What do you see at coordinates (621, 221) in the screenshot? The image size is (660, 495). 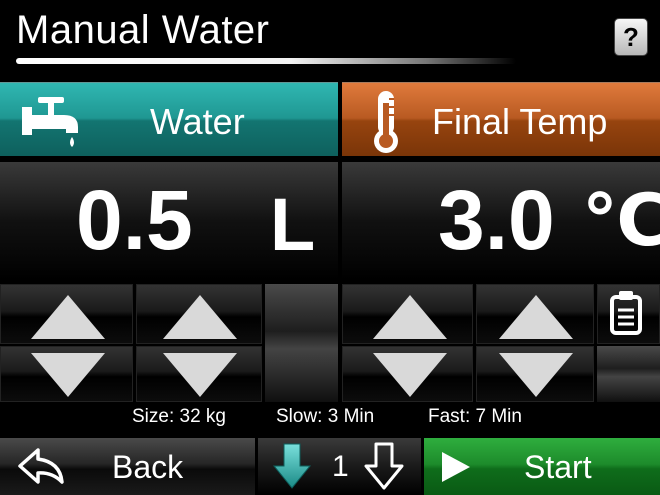 I see `final-temp-unit: ℃` at bounding box center [621, 221].